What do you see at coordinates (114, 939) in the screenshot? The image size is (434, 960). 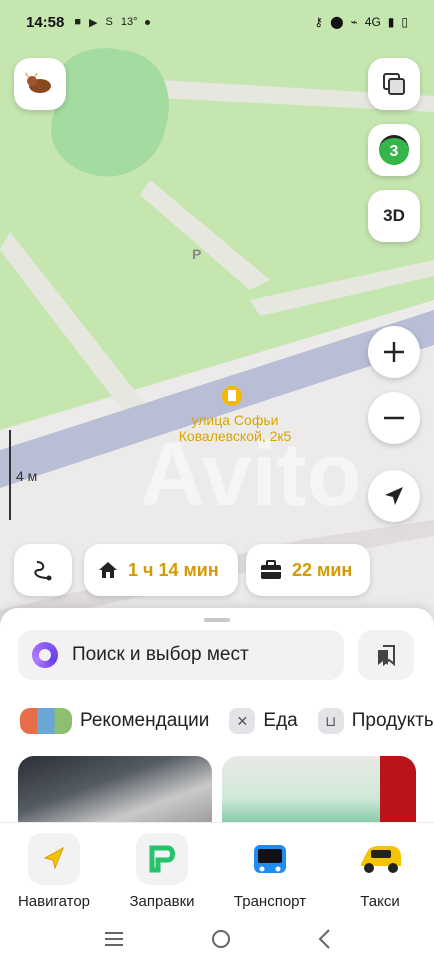 I see `recent-apps-icon` at bounding box center [114, 939].